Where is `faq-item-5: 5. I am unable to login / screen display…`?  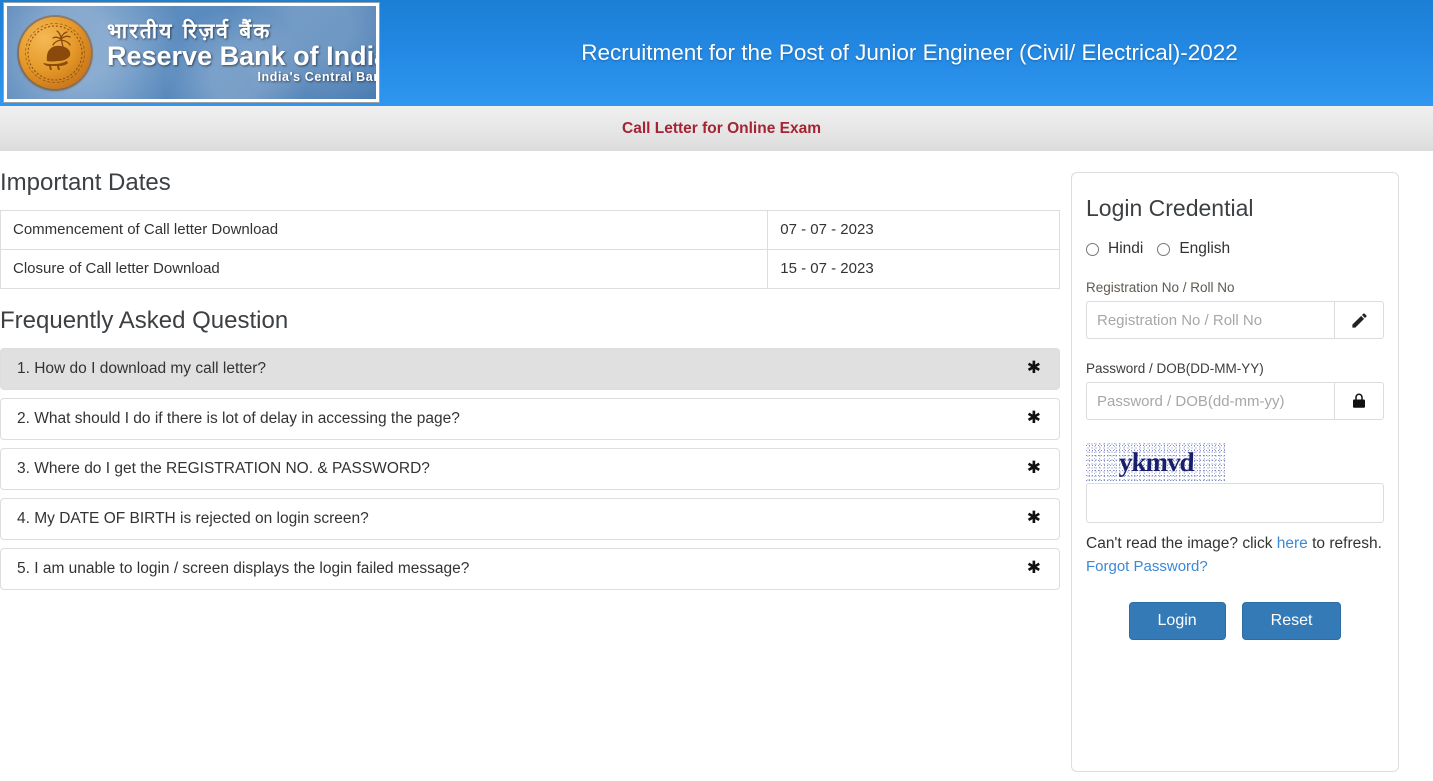 faq-item-5: 5. I am unable to login / screen display… is located at coordinates (530, 568).